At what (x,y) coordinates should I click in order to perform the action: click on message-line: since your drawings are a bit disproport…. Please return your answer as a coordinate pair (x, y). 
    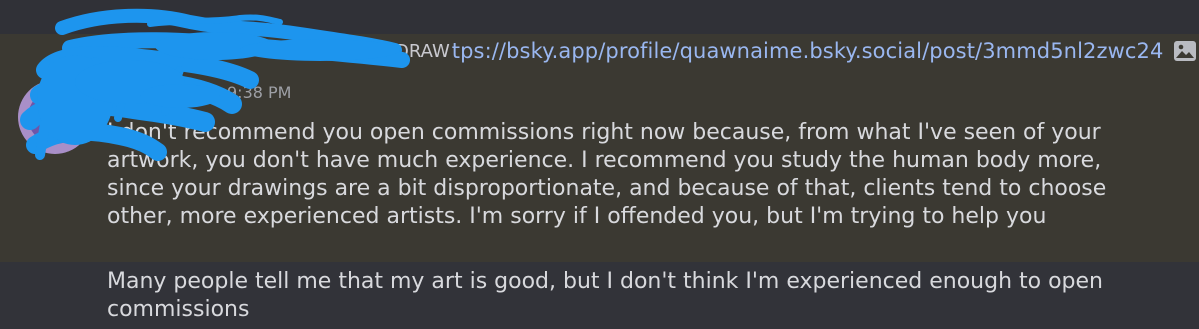
    Looking at the image, I should click on (607, 188).